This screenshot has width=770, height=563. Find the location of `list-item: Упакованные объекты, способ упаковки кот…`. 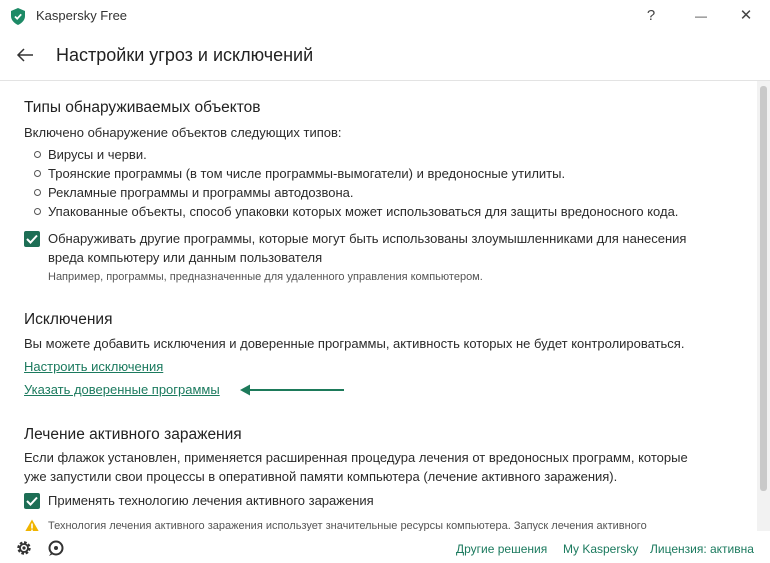

list-item: Упакованные объекты, способ упаковки кот… is located at coordinates (363, 211).